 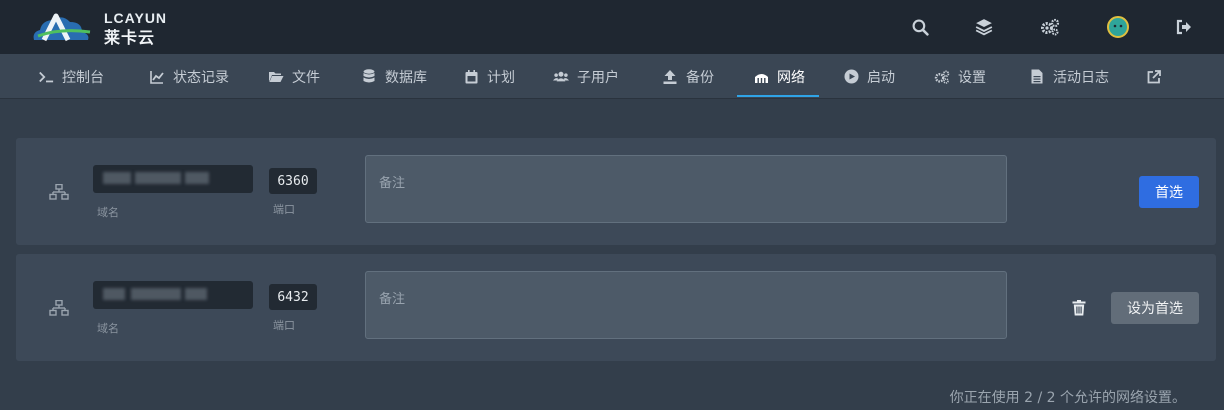 What do you see at coordinates (920, 27) in the screenshot?
I see `search-icon` at bounding box center [920, 27].